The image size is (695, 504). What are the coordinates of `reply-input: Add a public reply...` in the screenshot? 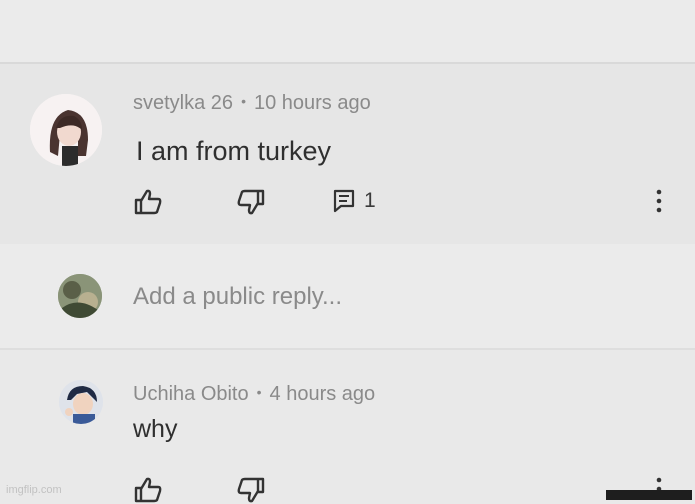 It's located at (237, 297).